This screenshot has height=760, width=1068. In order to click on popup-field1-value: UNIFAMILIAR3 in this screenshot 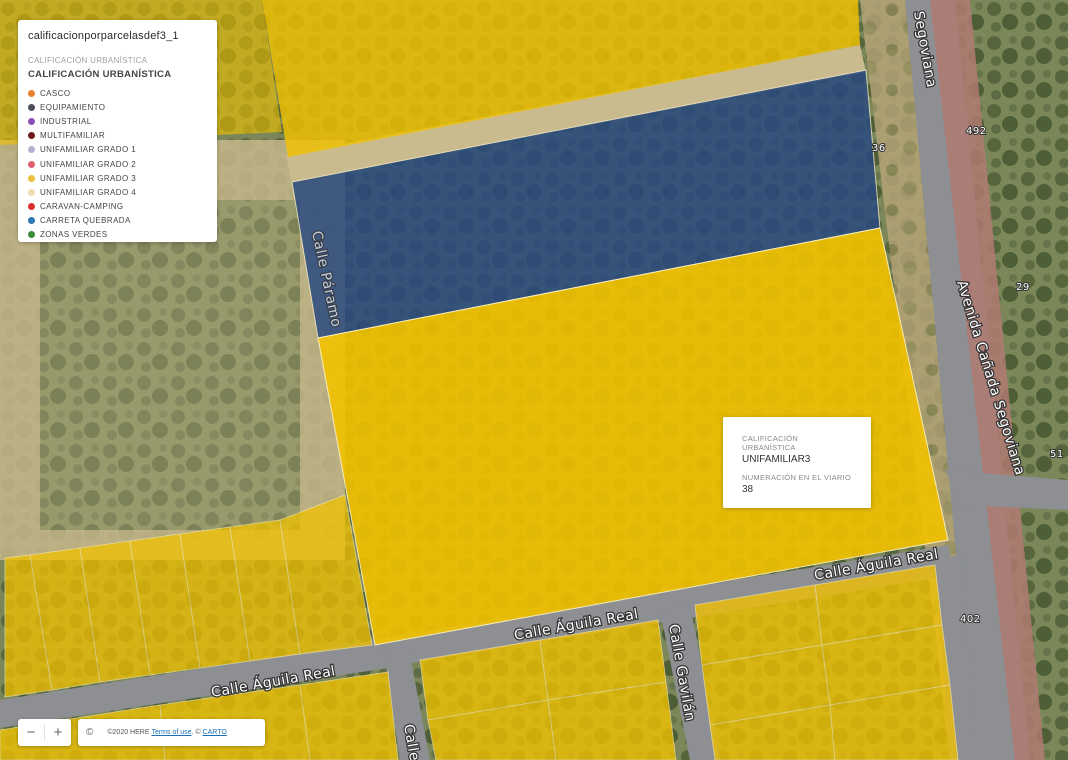, I will do `click(776, 459)`.